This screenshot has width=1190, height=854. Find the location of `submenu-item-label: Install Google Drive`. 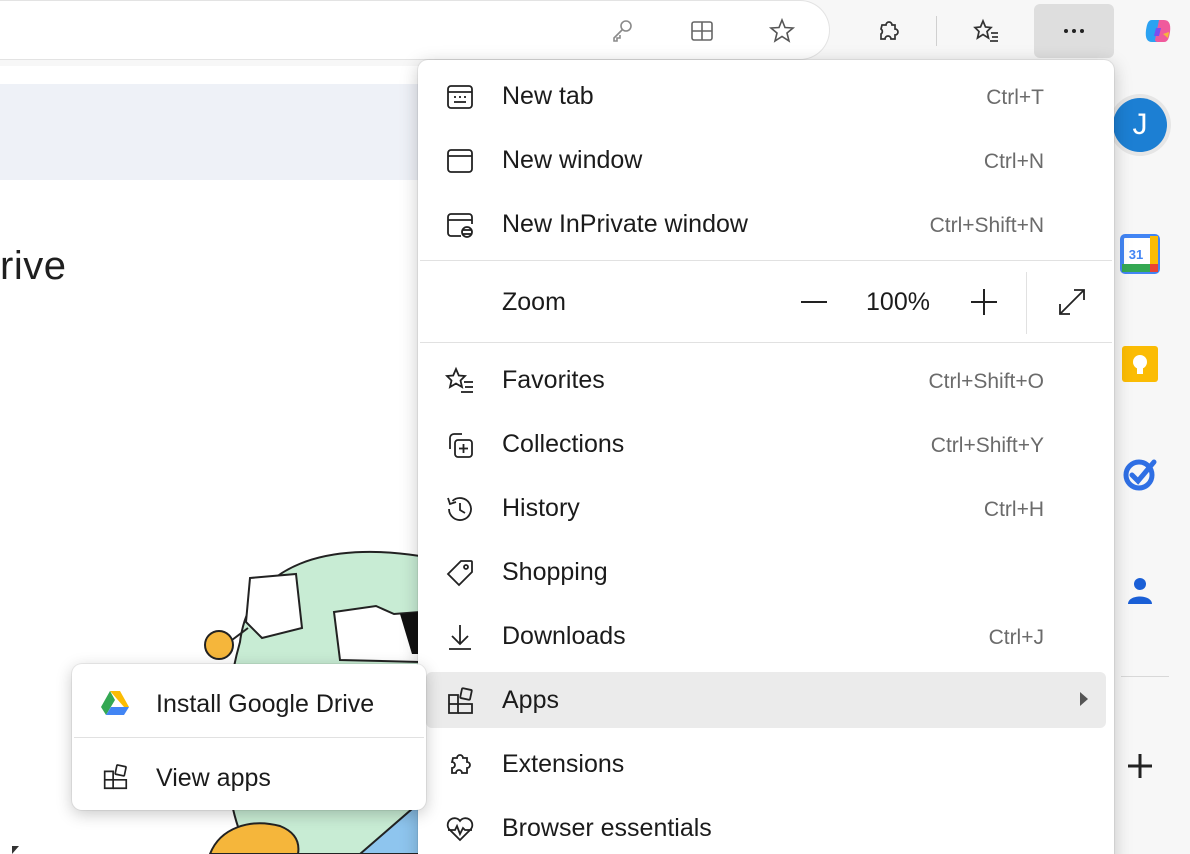

submenu-item-label: Install Google Drive is located at coordinates (265, 704).